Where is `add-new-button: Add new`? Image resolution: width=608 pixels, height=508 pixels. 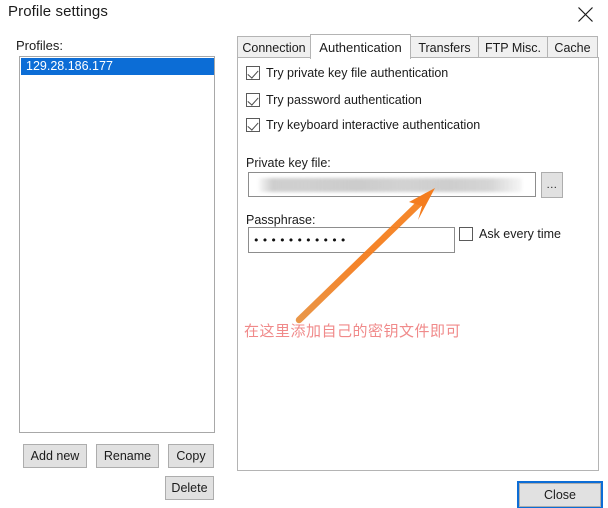
add-new-button: Add new is located at coordinates (55, 456).